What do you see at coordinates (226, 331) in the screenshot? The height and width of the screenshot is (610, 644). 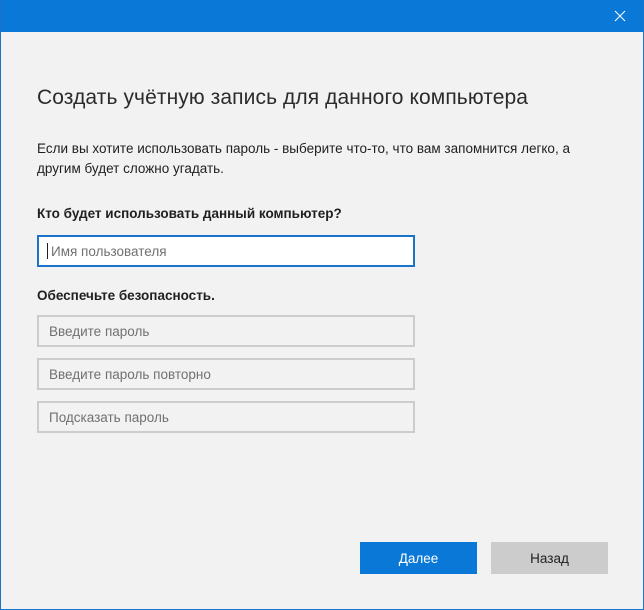 I see `password-input` at bounding box center [226, 331].